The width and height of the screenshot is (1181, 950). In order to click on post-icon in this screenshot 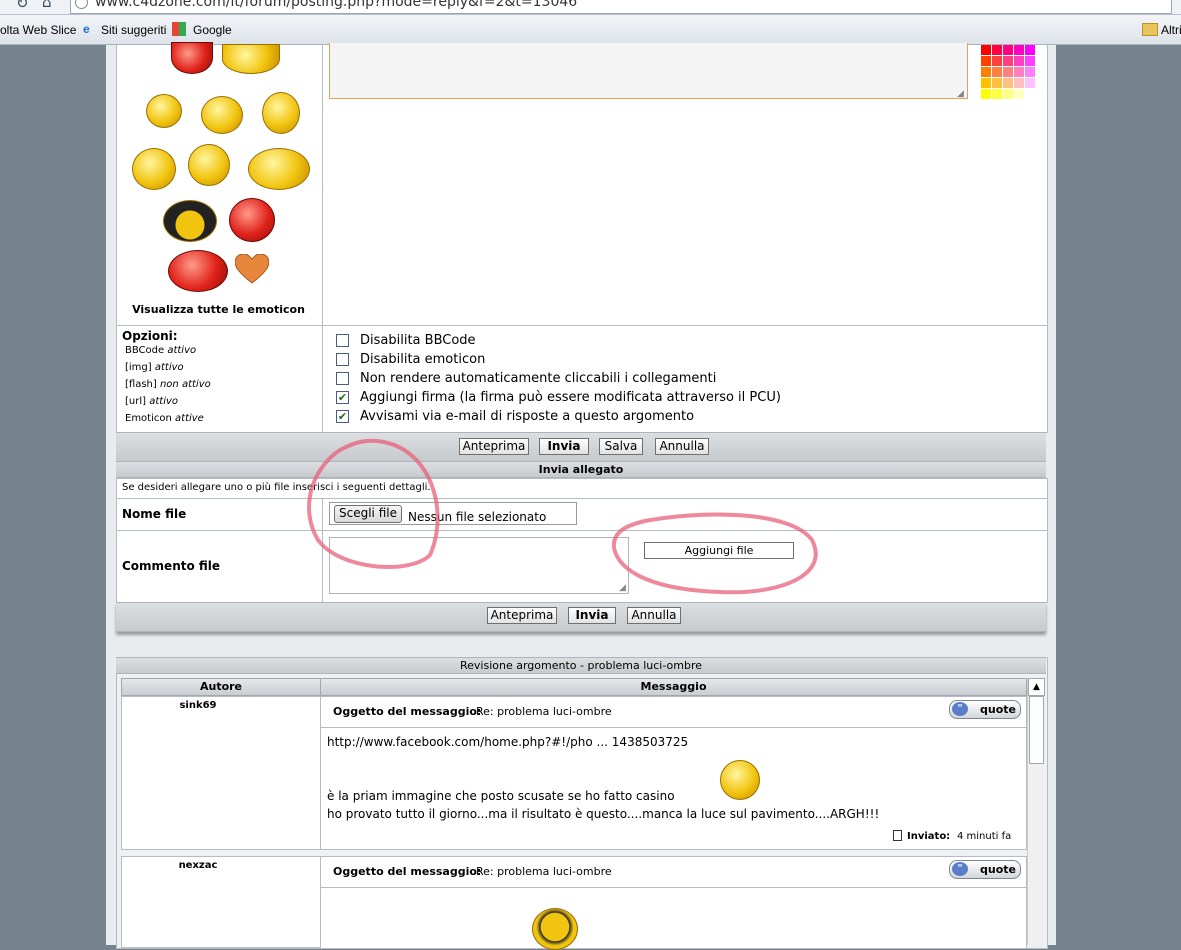, I will do `click(897, 835)`.